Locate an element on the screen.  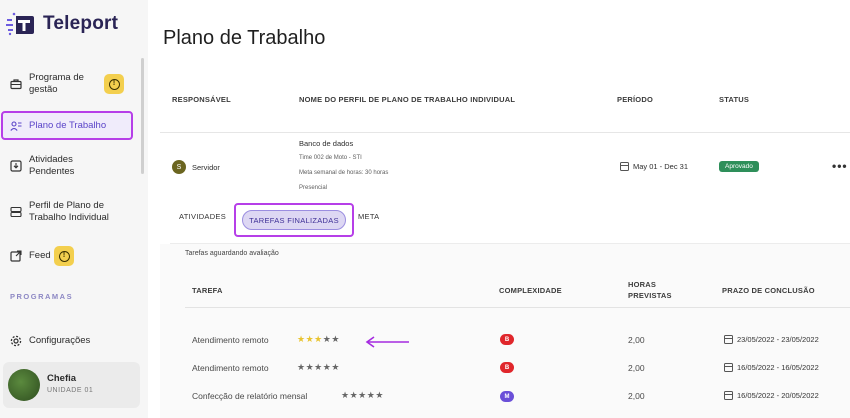
info-badge: ! is located at coordinates (114, 84).